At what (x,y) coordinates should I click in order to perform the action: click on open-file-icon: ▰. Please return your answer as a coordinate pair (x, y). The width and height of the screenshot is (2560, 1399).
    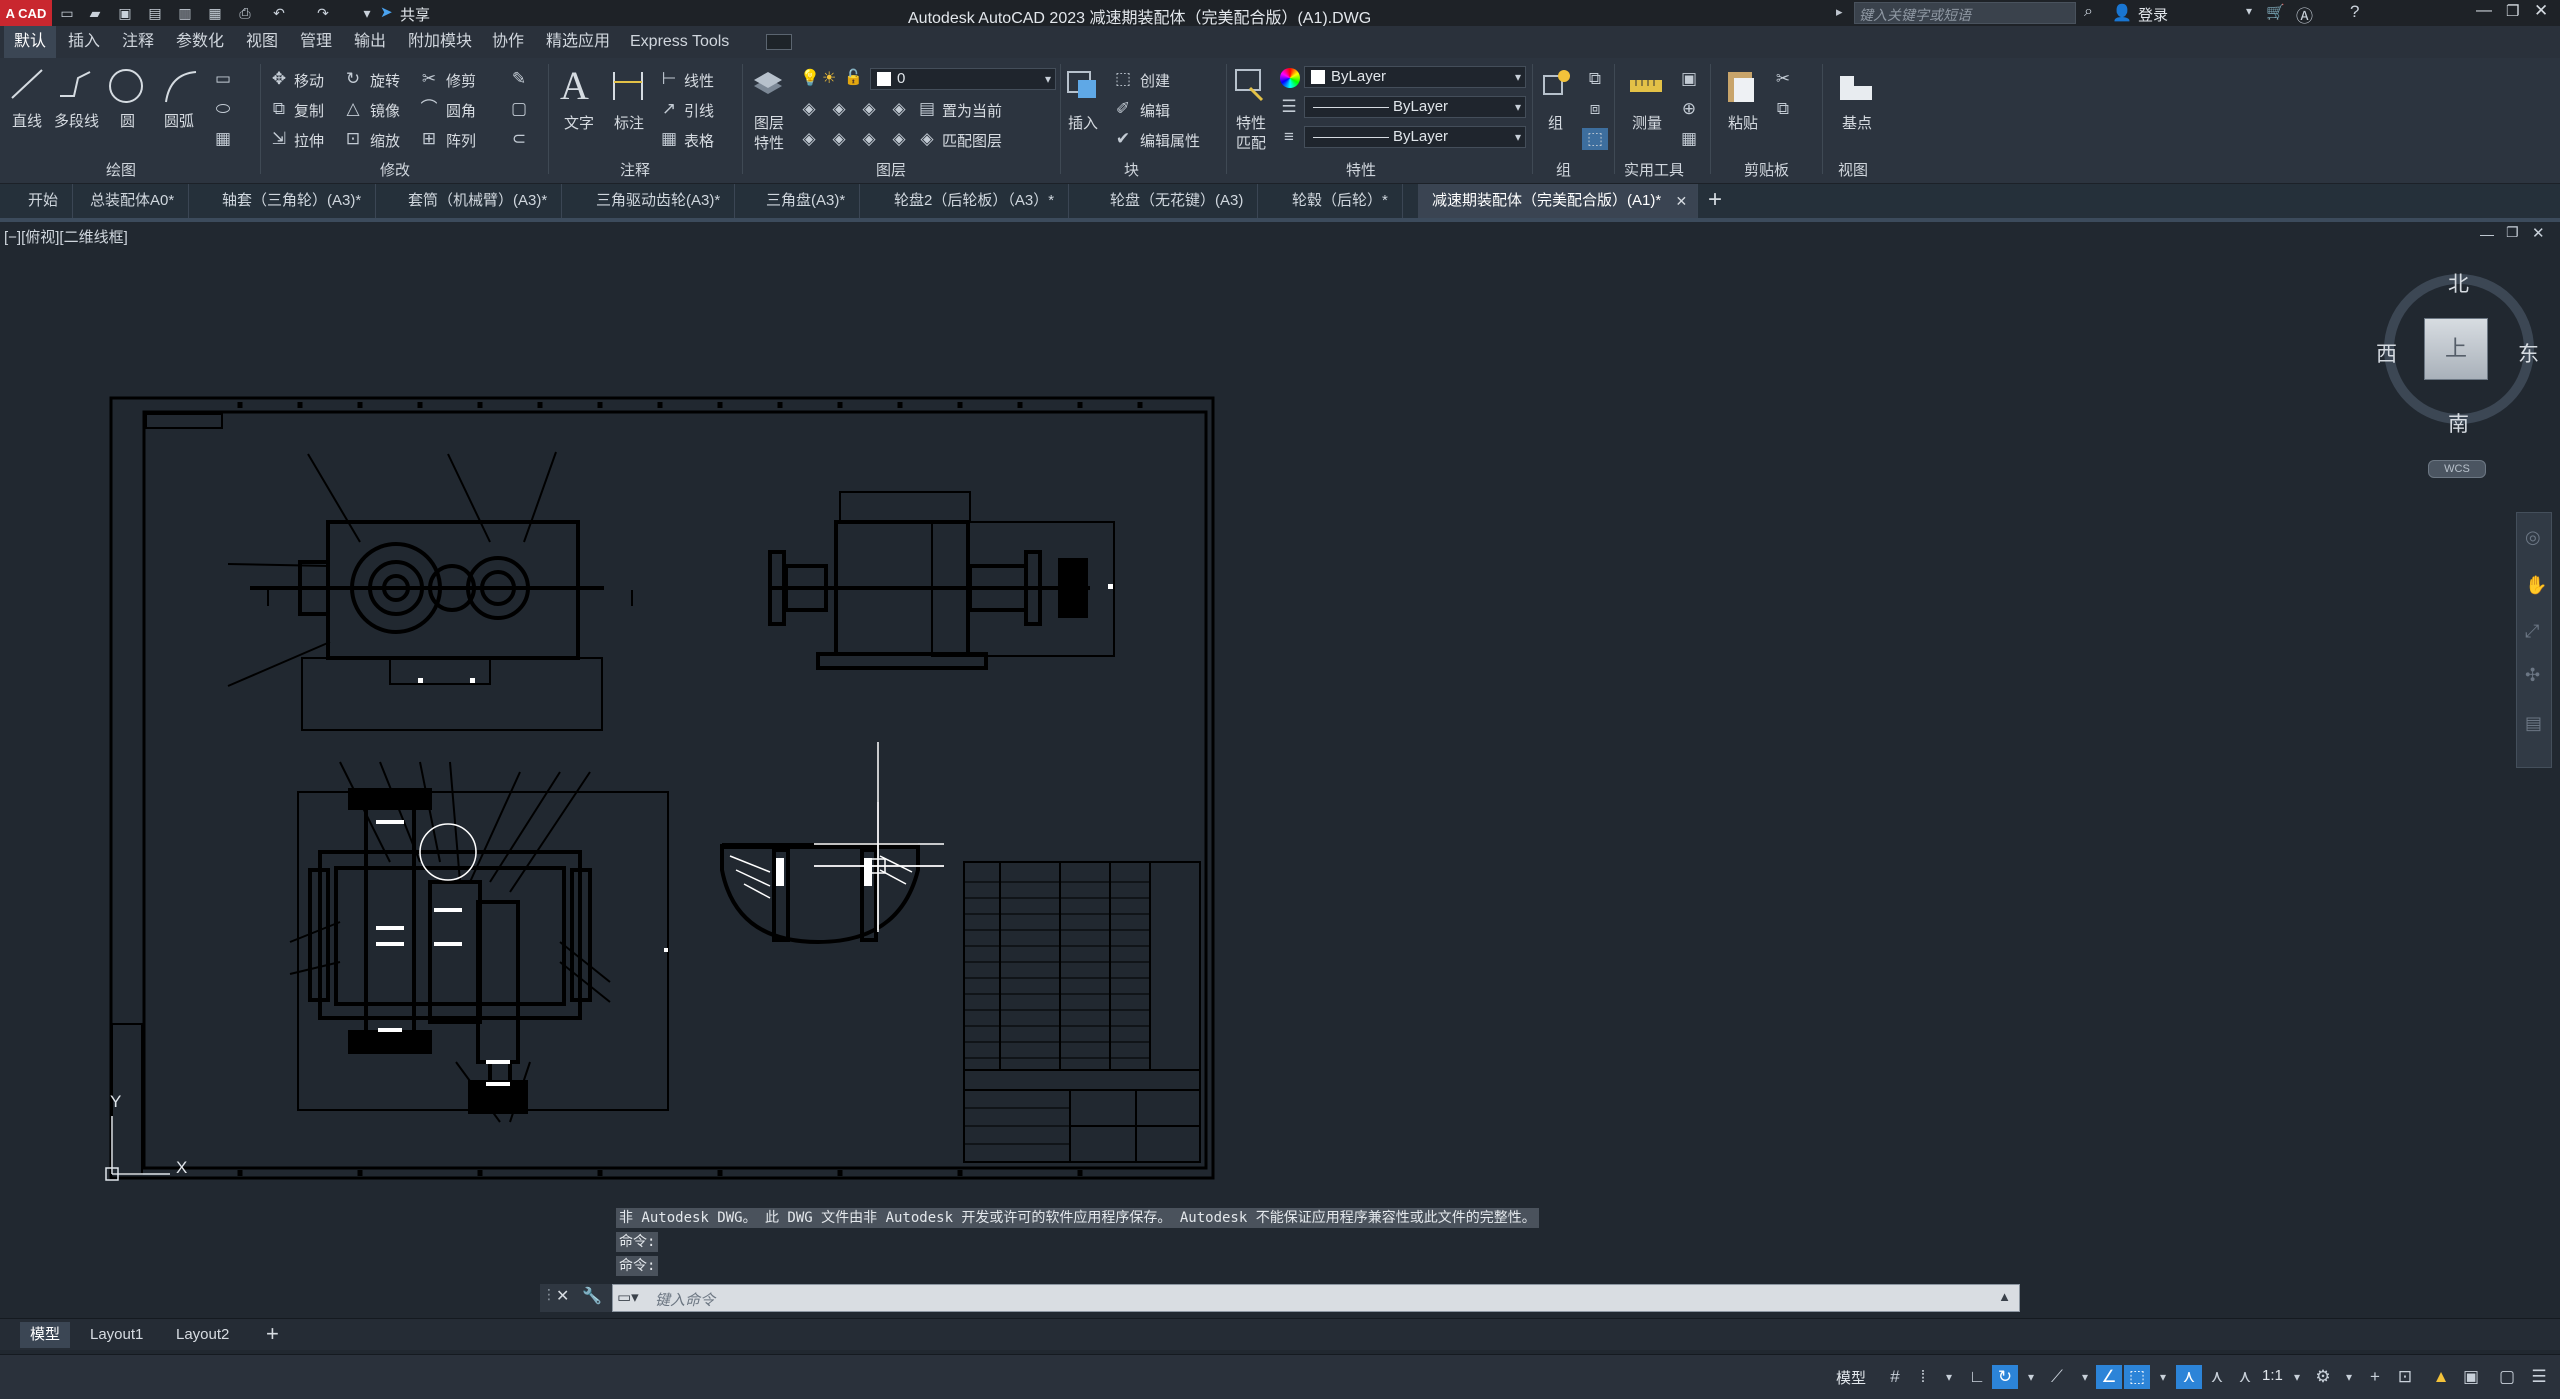
    Looking at the image, I should click on (95, 13).